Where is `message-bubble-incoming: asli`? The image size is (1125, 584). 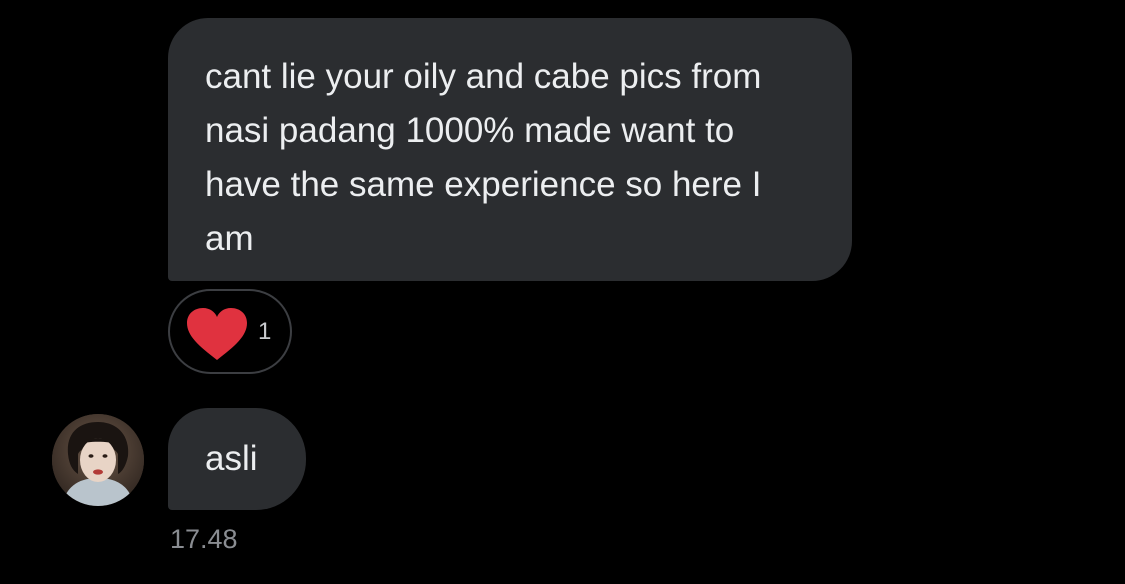
message-bubble-incoming: asli is located at coordinates (237, 459).